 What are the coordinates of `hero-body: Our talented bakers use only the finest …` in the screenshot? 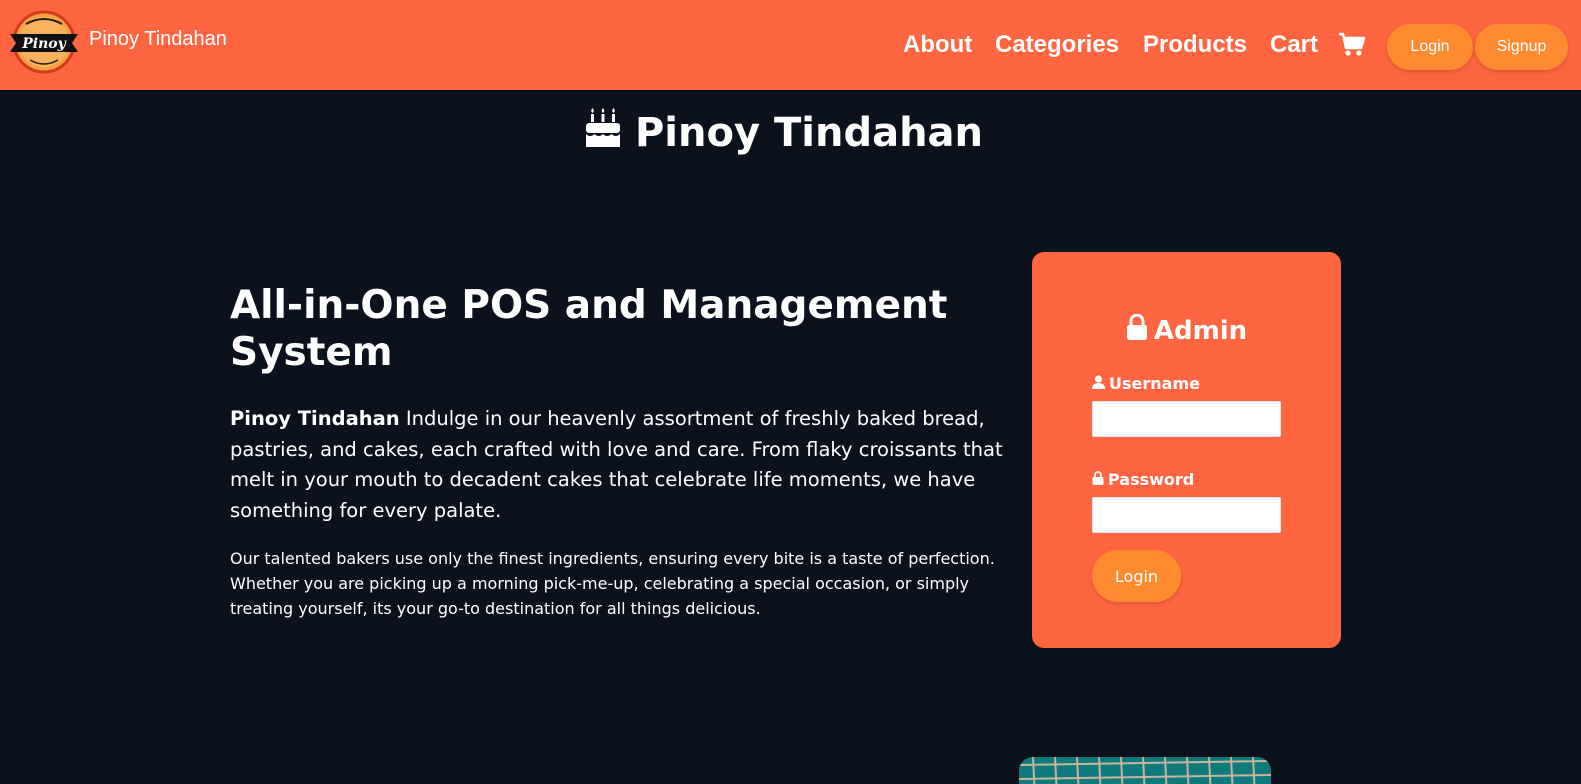 It's located at (612, 583).